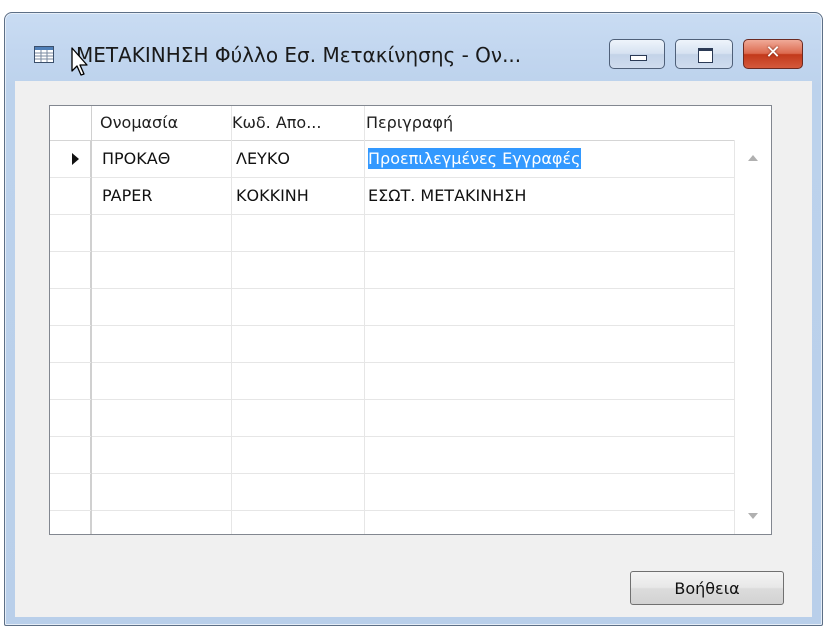  Describe the element at coordinates (91, 320) in the screenshot. I see `selector-divider` at that location.